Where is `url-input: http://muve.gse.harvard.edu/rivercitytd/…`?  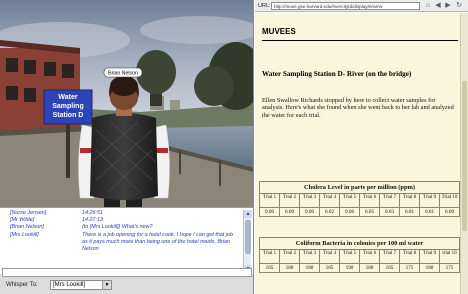
url-input: http://muve.gse.harvard.edu/rivercitytd/… is located at coordinates (345, 6).